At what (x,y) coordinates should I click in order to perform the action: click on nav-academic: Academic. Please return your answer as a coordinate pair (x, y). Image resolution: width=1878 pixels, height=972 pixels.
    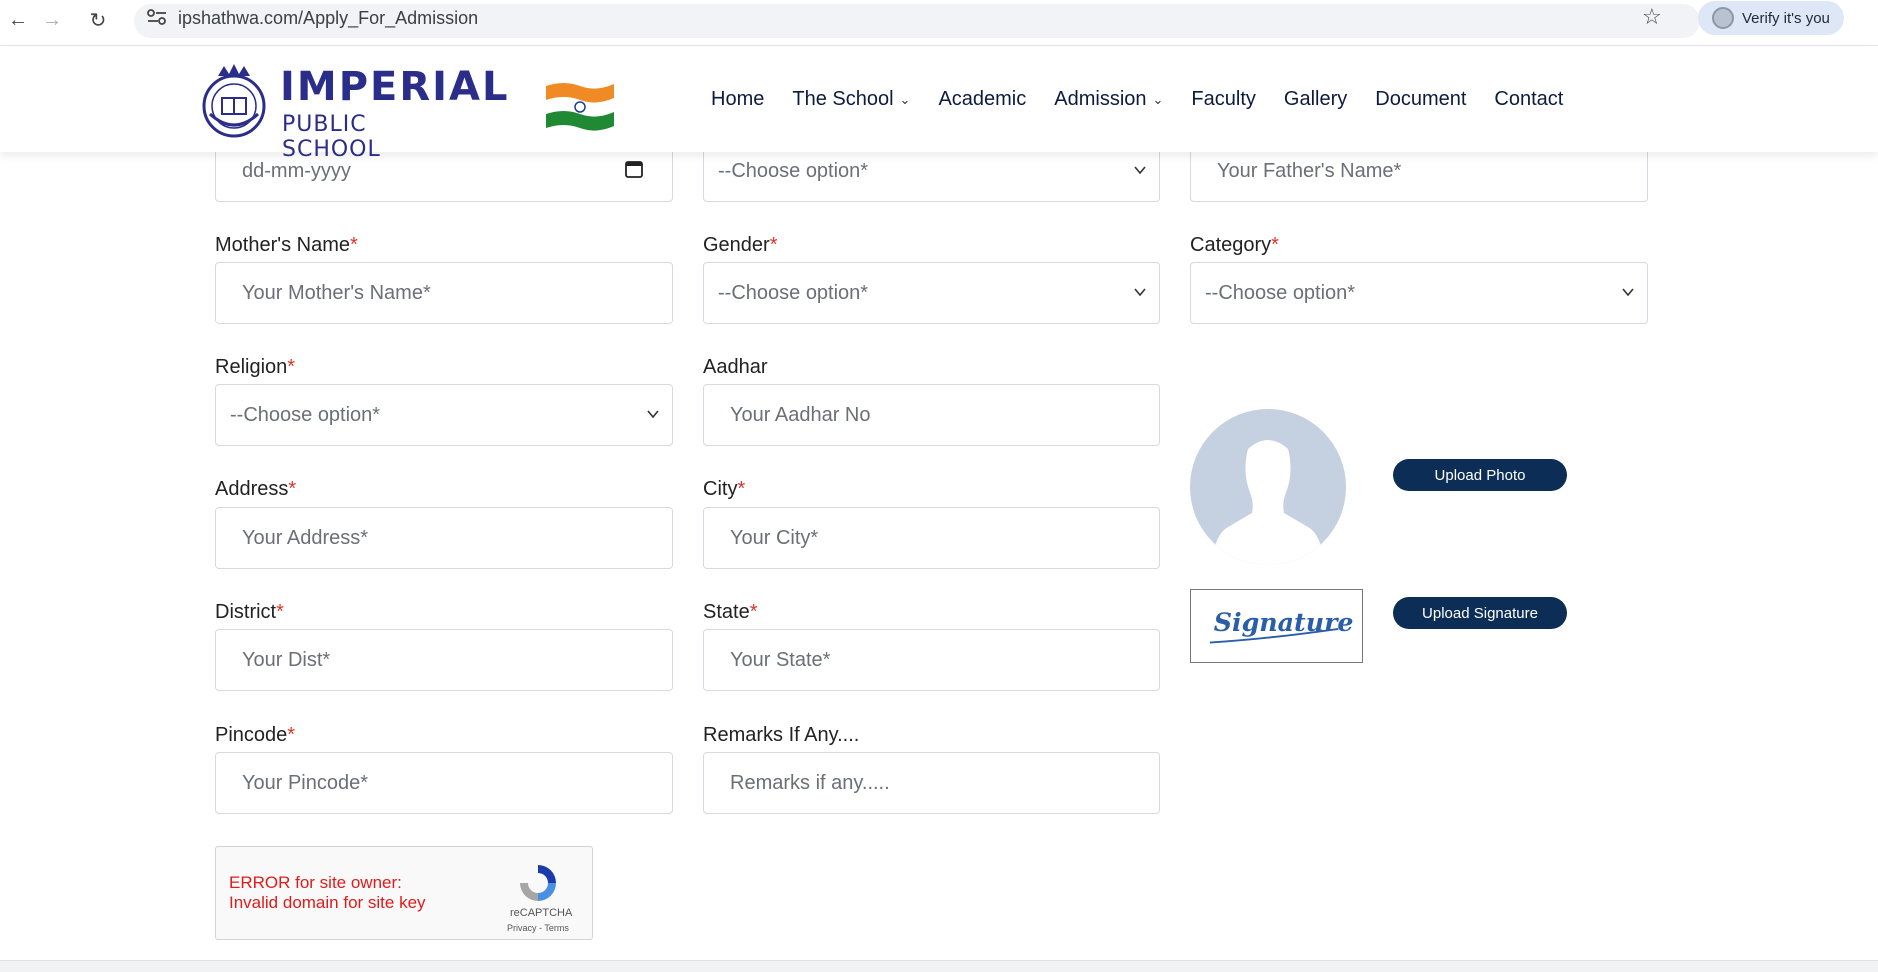
    Looking at the image, I should click on (982, 99).